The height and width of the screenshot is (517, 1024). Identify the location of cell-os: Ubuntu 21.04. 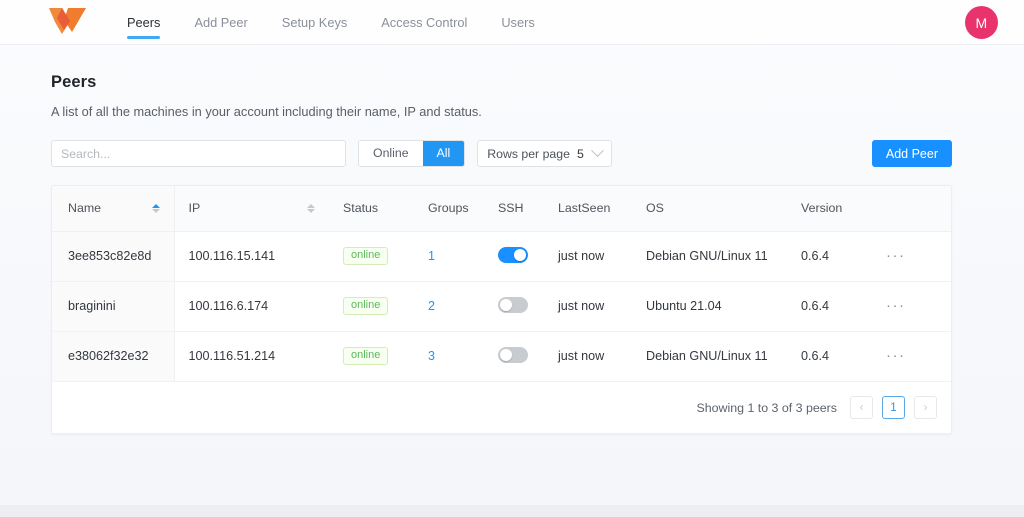
(709, 305).